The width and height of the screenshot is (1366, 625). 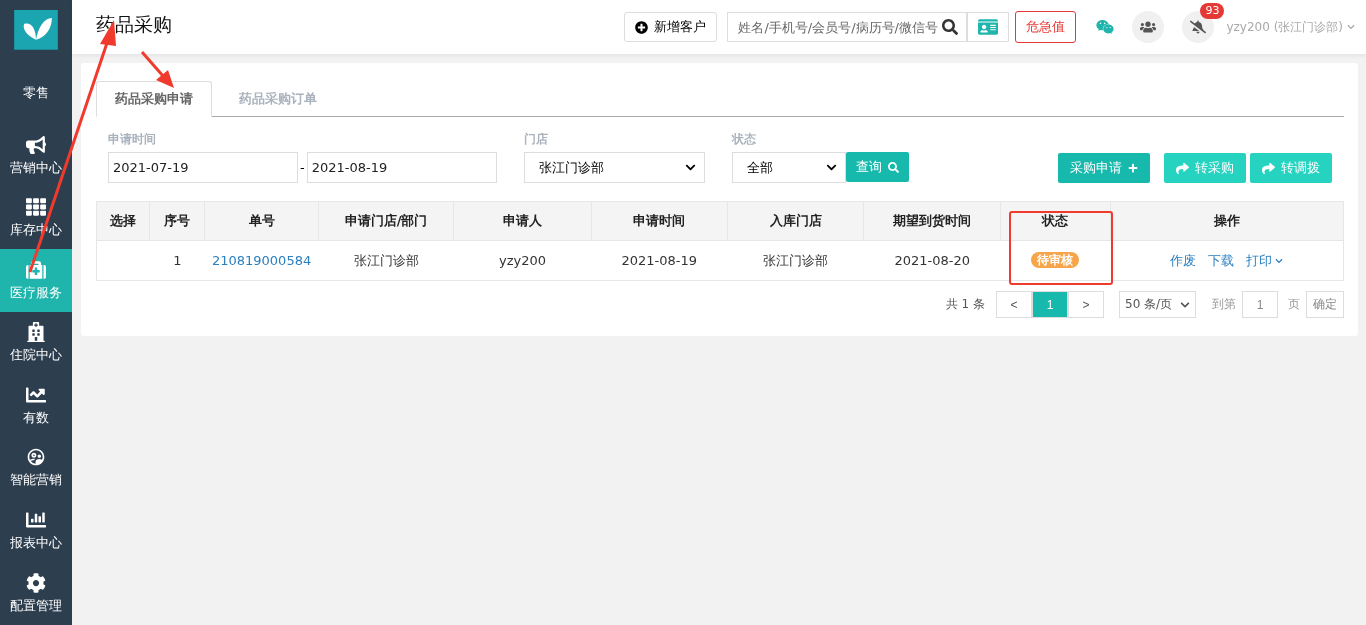 I want to click on filter-label: 状态, so click(x=744, y=139).